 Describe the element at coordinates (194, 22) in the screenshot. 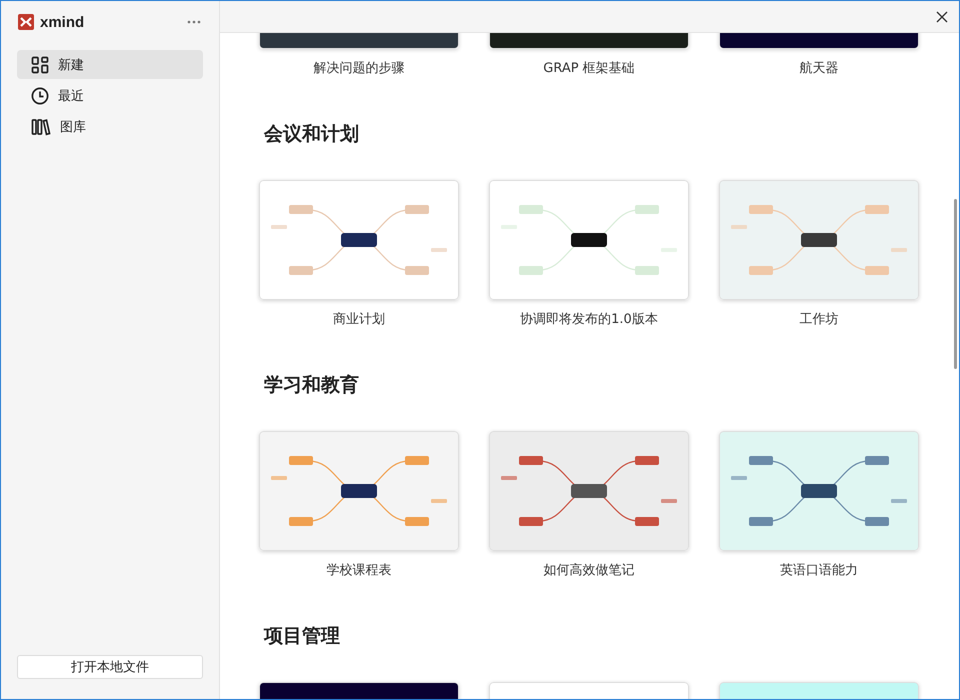

I see `more-icon` at that location.